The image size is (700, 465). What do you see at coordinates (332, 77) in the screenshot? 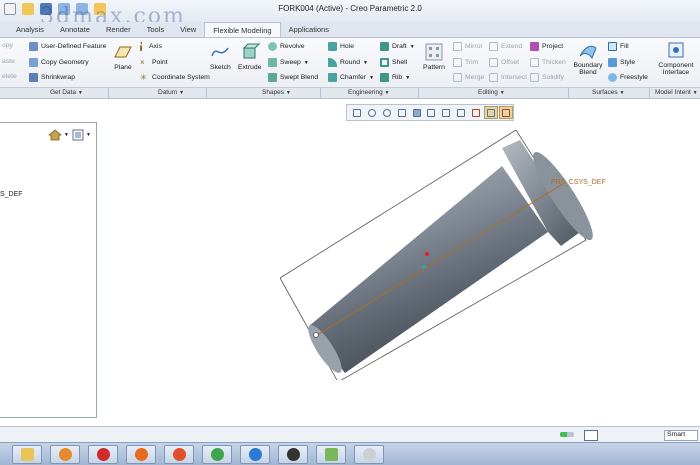
I see `chamfer-icon` at bounding box center [332, 77].